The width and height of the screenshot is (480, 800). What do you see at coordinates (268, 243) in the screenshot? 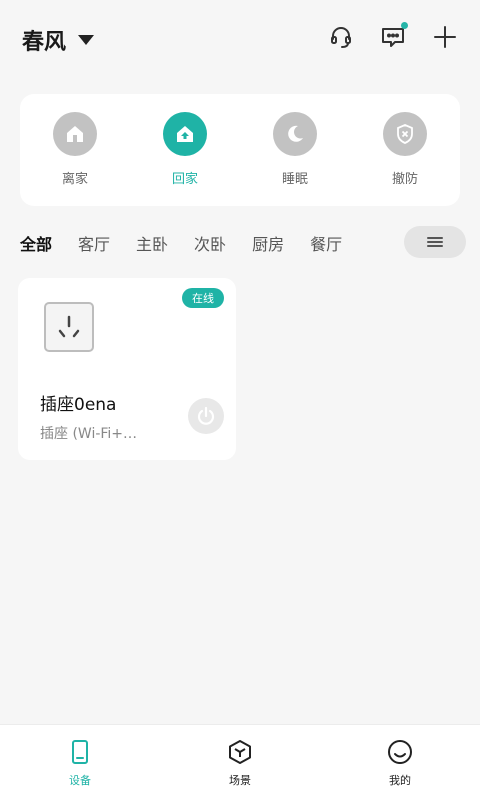
I see `tab-kitchen: 厨房` at bounding box center [268, 243].